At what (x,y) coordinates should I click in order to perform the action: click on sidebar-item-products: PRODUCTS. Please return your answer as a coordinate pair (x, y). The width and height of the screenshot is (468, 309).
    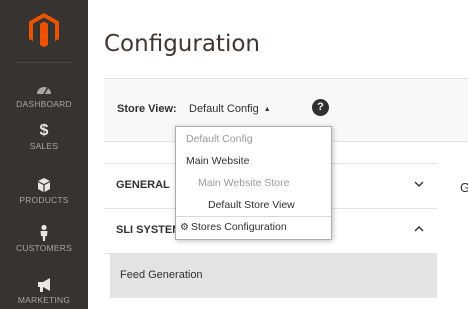
    Looking at the image, I should click on (44, 190).